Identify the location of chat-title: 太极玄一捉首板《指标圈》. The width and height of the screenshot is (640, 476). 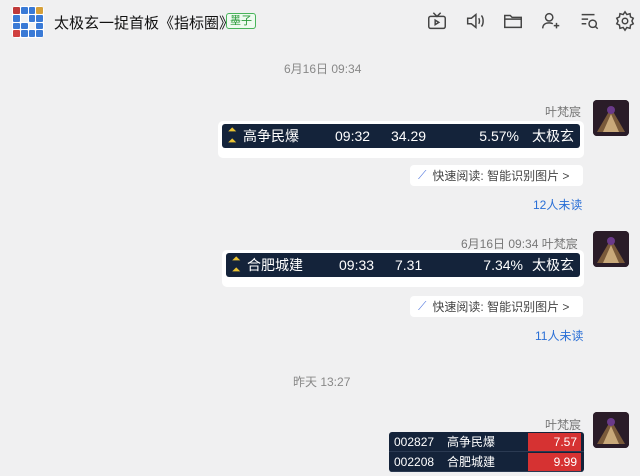
(144, 23).